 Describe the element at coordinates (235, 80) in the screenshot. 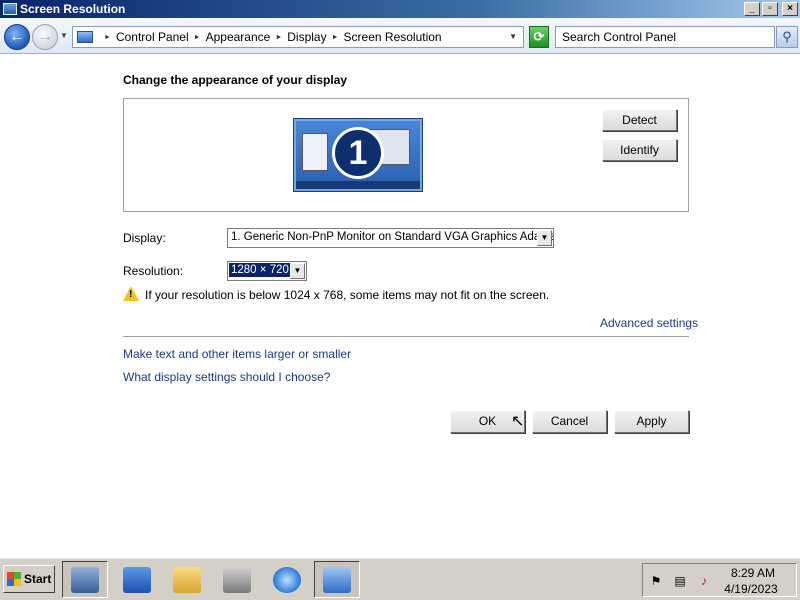

I see `page-title: Change the appearance of your display` at that location.